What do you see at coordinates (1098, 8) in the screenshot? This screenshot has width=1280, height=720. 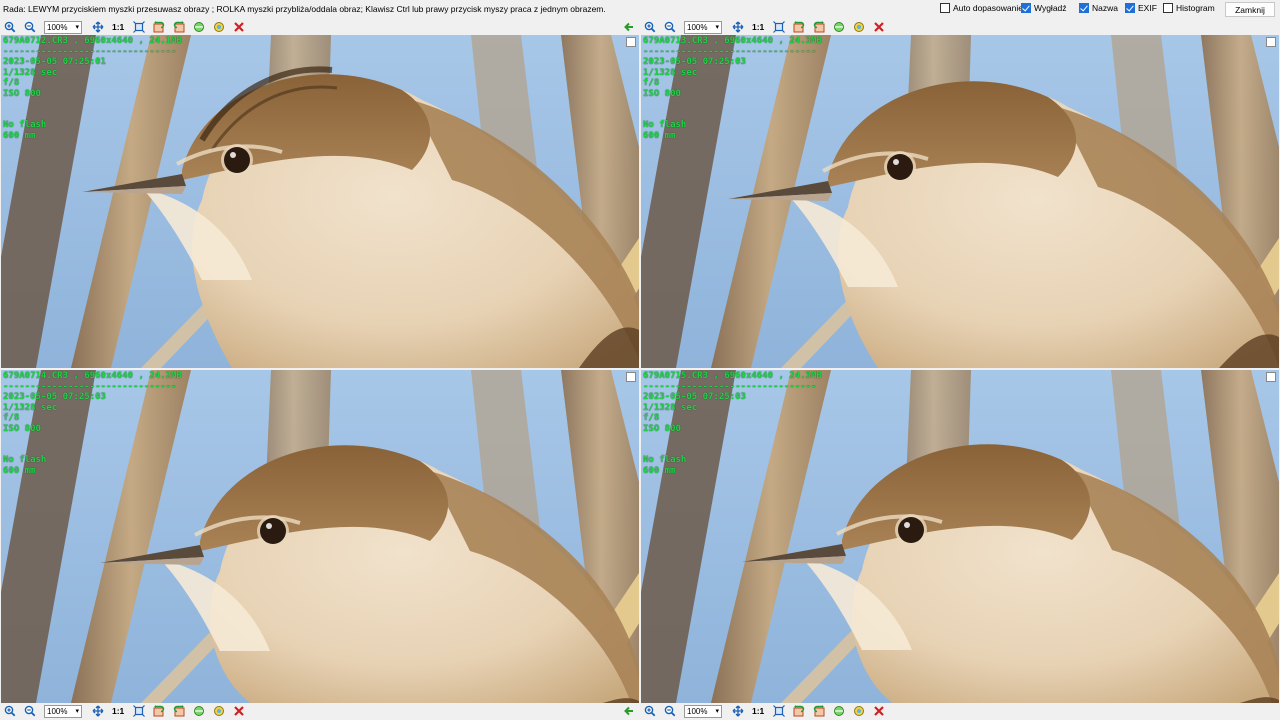 I see `name-checkbox: Nazwa` at bounding box center [1098, 8].